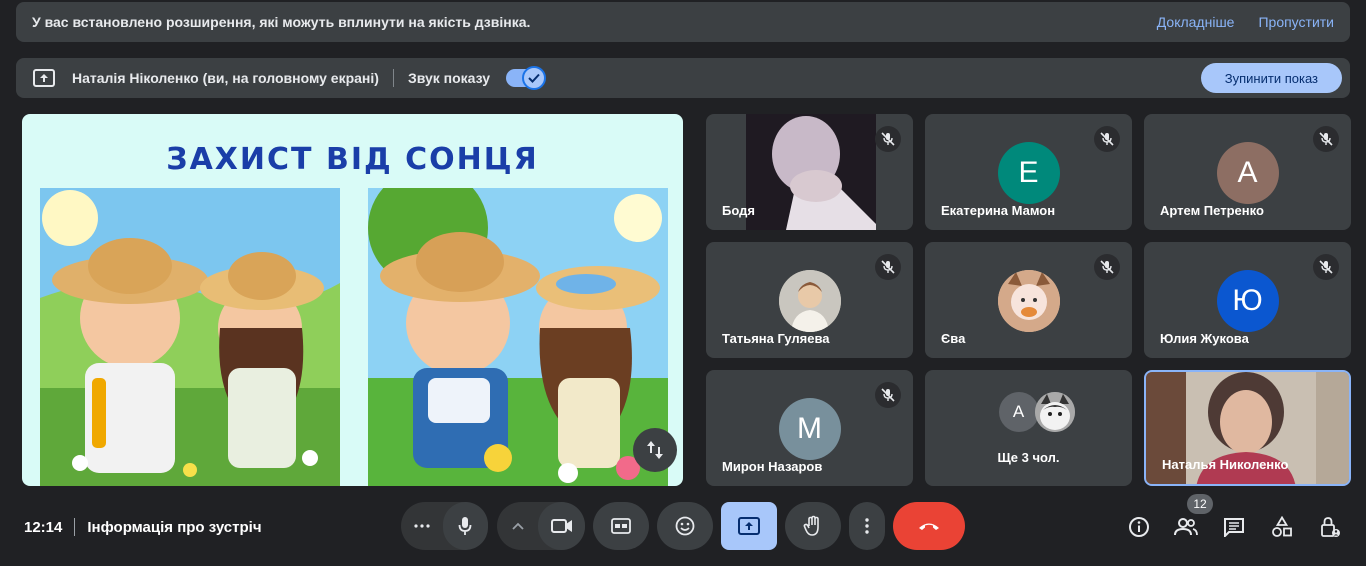 This screenshot has height=566, width=1366. I want to click on info-icon, so click(1139, 527).